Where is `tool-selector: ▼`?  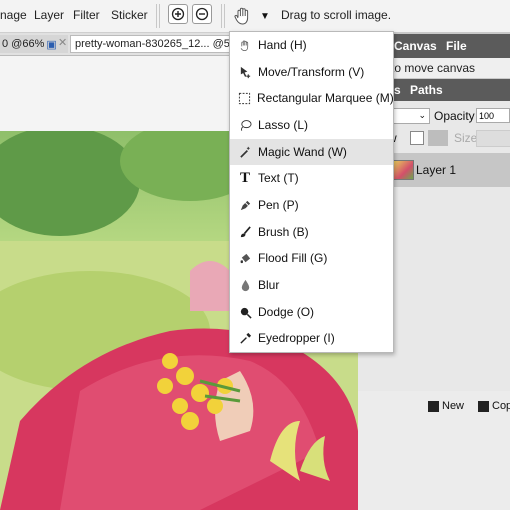
tool-selector: ▼ is located at coordinates (253, 16).